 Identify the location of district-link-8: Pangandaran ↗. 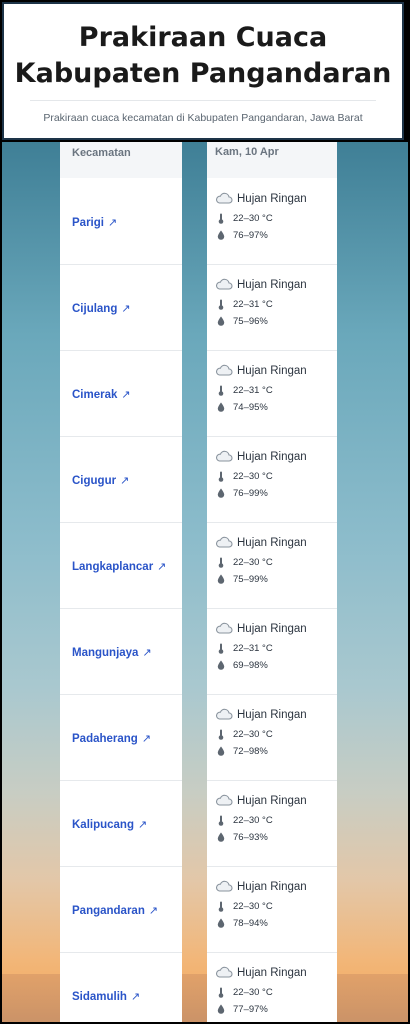
(115, 910).